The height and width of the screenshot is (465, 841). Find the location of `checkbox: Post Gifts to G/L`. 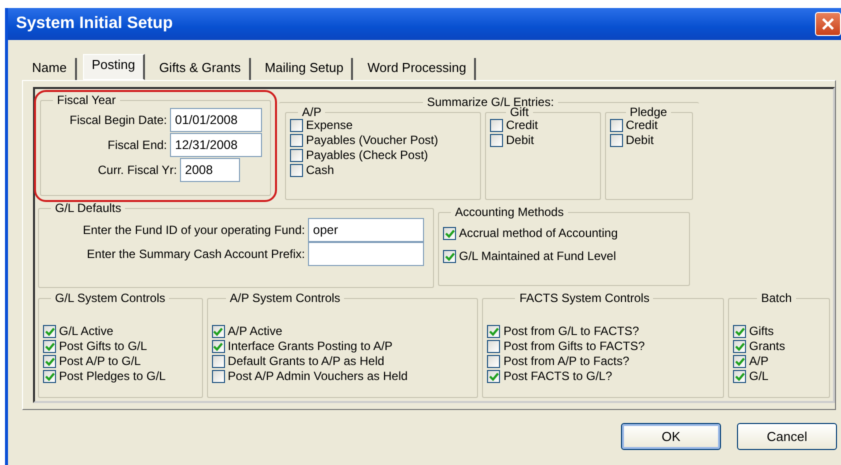

checkbox: Post Gifts to G/L is located at coordinates (120, 346).